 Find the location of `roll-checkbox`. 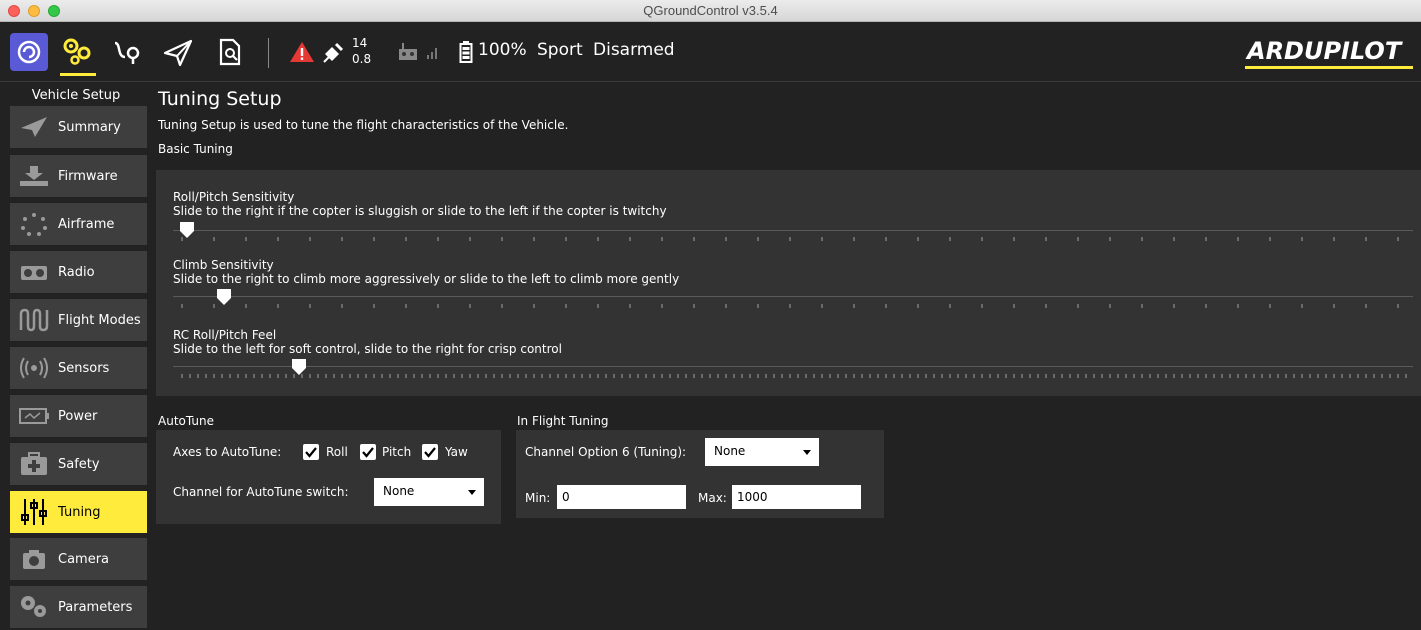

roll-checkbox is located at coordinates (311, 452).